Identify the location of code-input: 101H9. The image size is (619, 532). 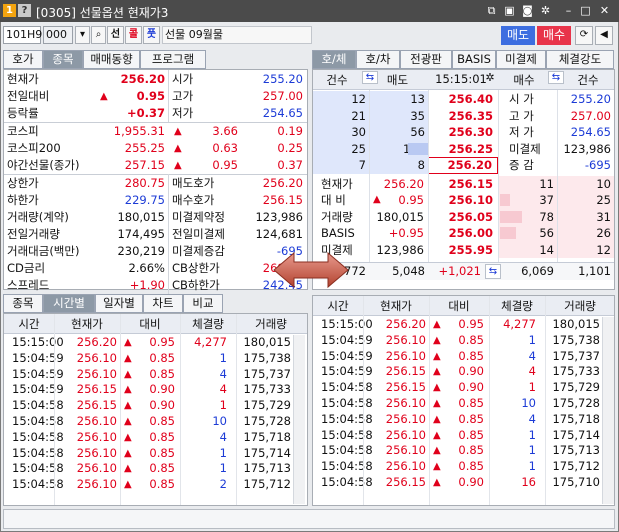
(22, 35).